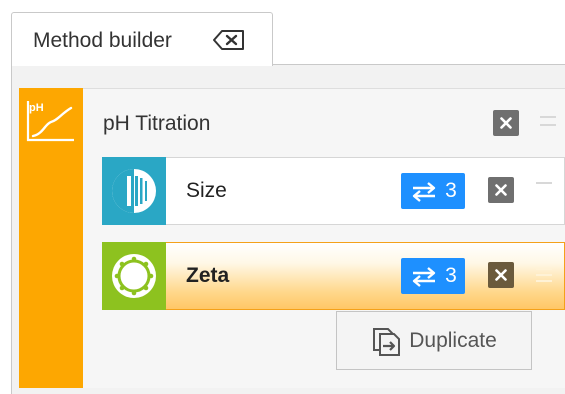  What do you see at coordinates (102, 41) in the screenshot?
I see `tab-label: Method builder` at bounding box center [102, 41].